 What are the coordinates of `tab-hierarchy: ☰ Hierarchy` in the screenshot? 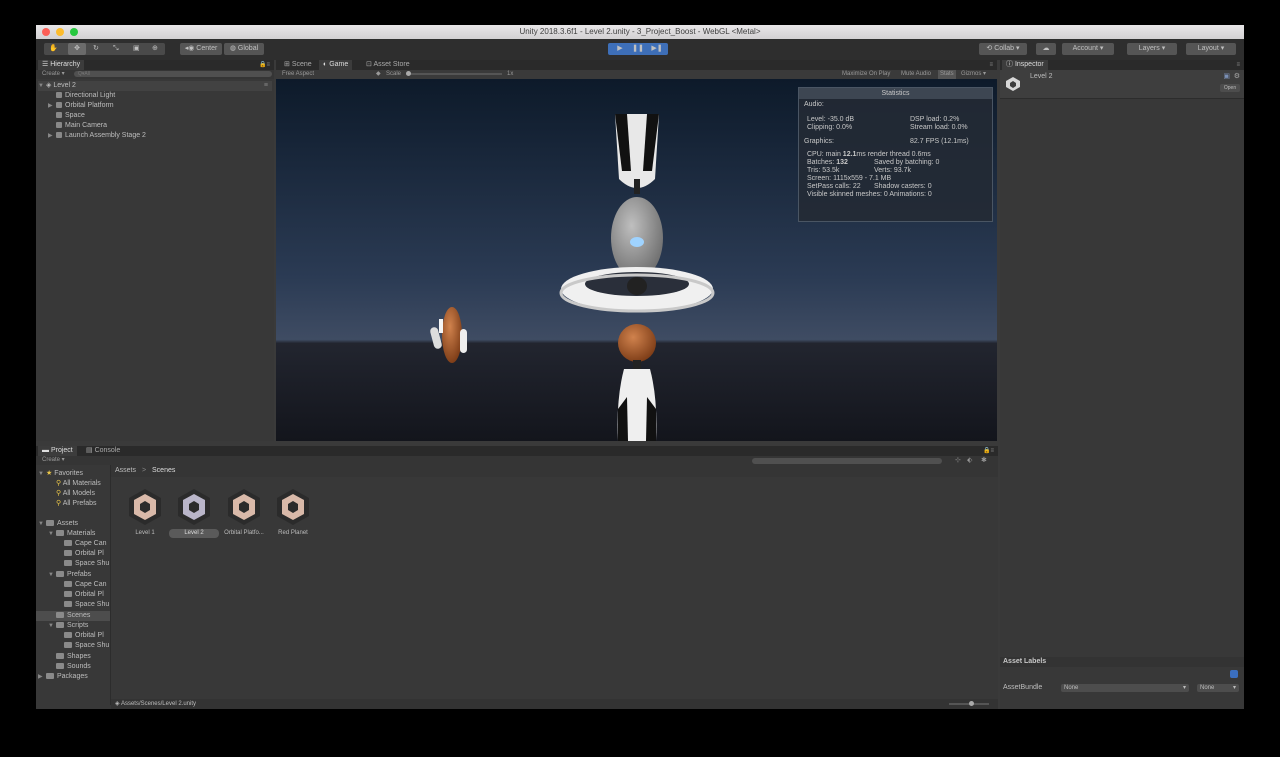 It's located at (61, 65).